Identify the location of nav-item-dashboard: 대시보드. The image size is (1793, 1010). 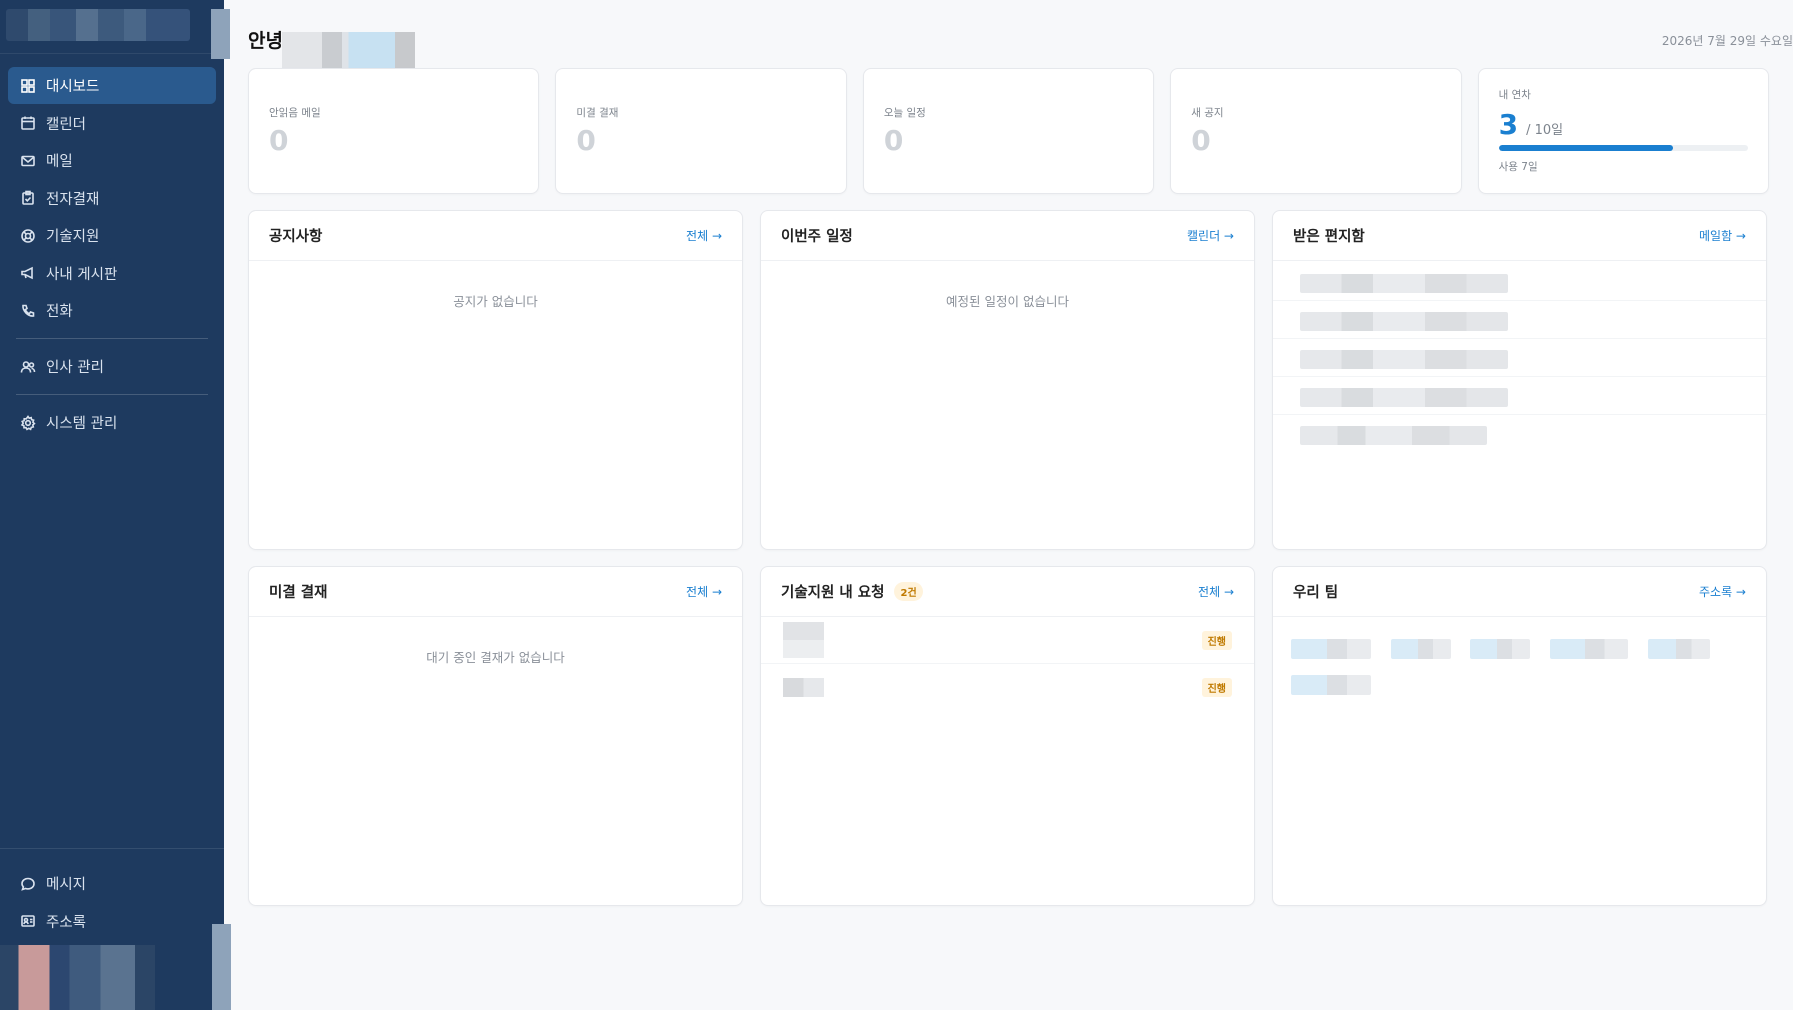
(112, 85).